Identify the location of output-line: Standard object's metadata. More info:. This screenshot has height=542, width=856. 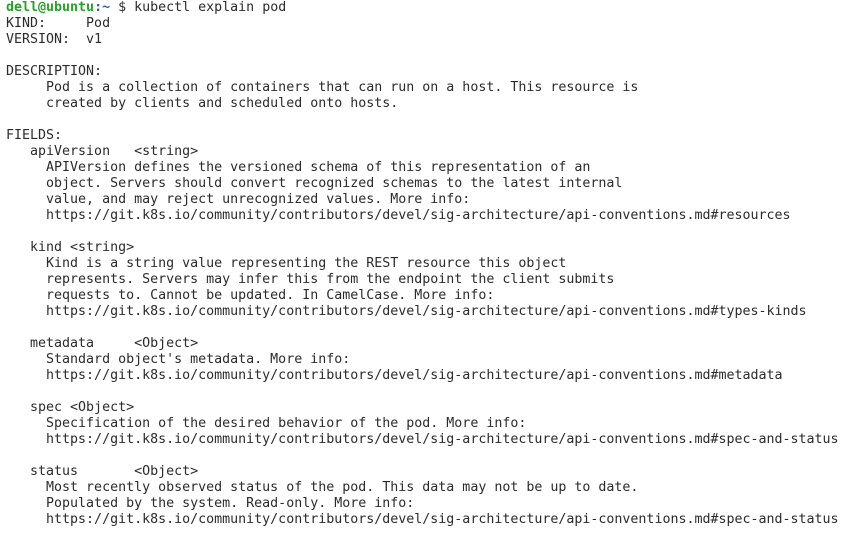
(178, 359).